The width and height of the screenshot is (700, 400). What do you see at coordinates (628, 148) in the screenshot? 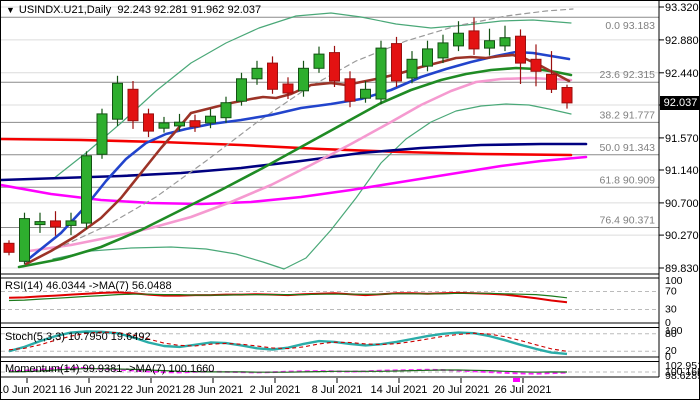
I see `fib-level-label: 50.0 91.343` at bounding box center [628, 148].